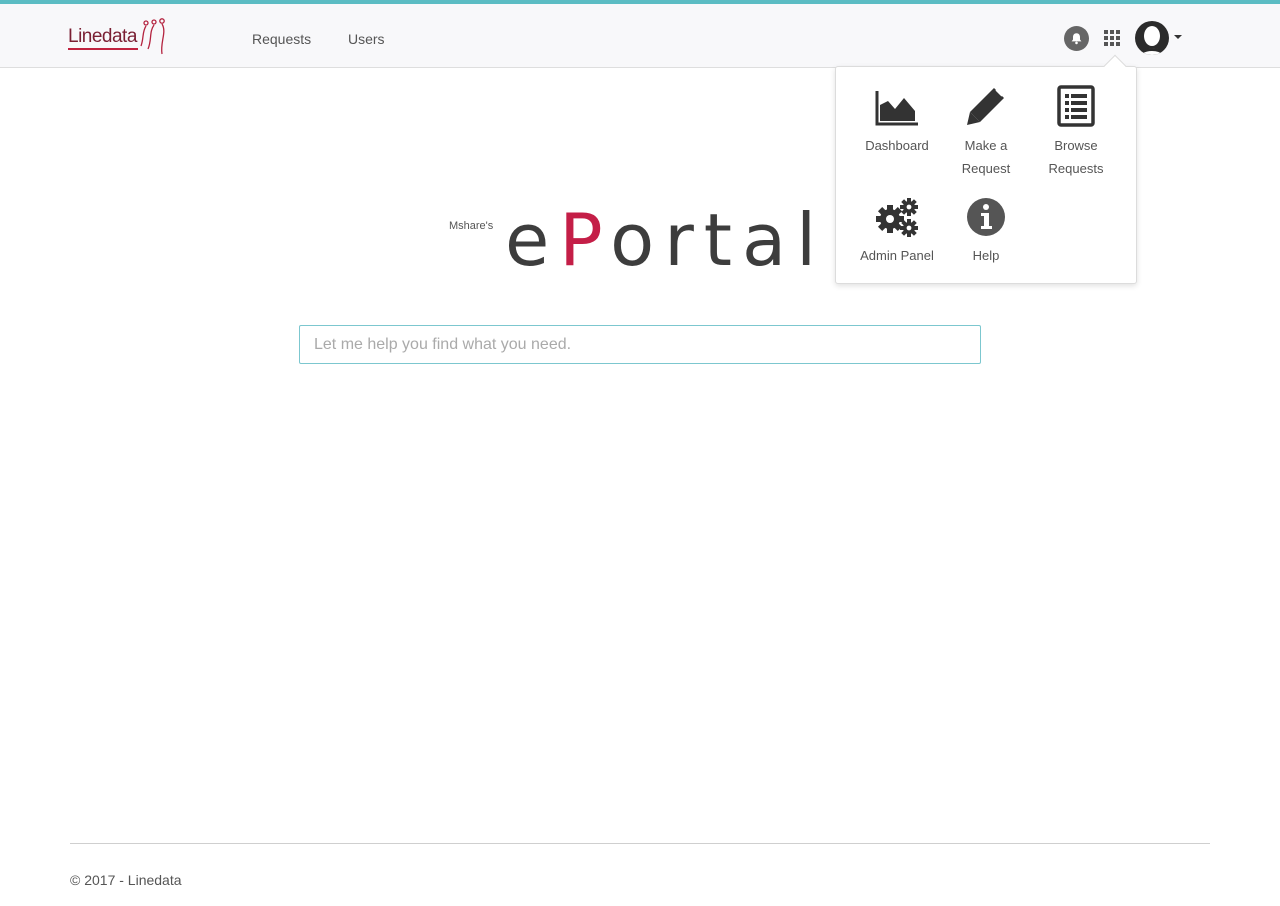 Image resolution: width=1280 pixels, height=906 pixels. I want to click on app-item-label: Browse Requests, so click(1076, 157).